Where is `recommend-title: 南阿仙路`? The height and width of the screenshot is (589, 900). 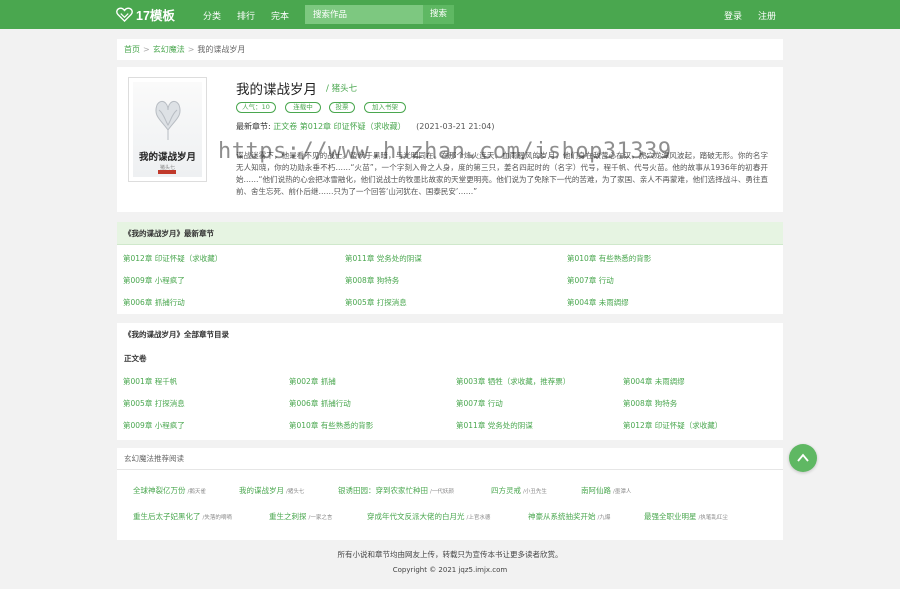 recommend-title: 南阿仙路 is located at coordinates (596, 490).